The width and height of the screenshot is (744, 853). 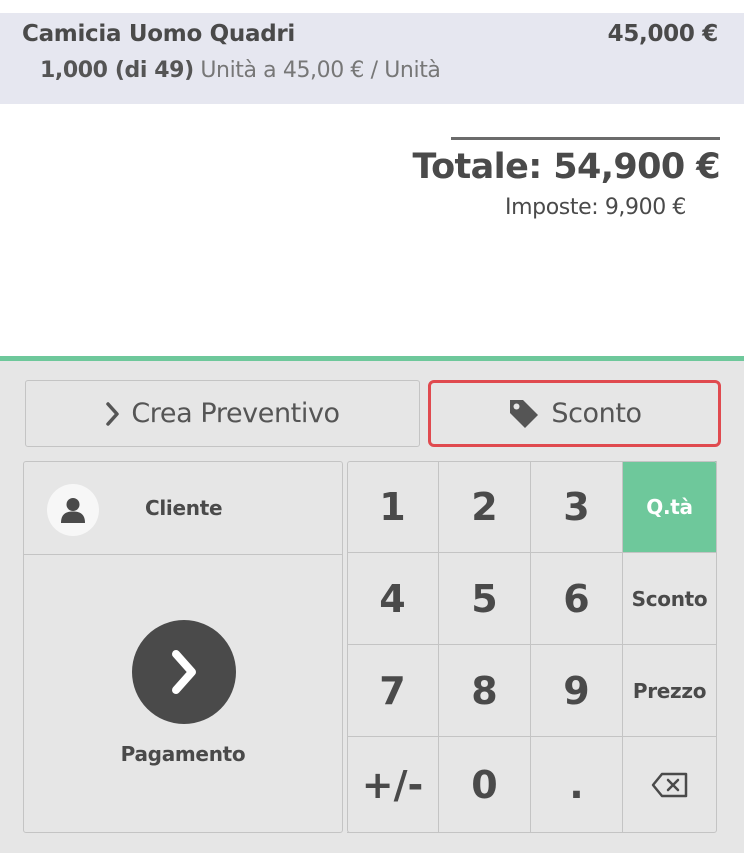 I want to click on numpad-key-7: 7, so click(x=393, y=691).